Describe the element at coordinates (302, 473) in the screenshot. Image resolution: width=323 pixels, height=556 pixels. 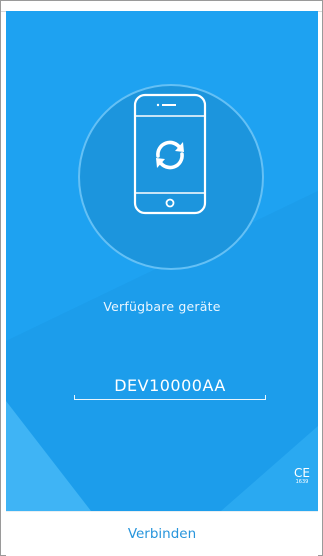
I see `ce-mark-text: CE` at that location.